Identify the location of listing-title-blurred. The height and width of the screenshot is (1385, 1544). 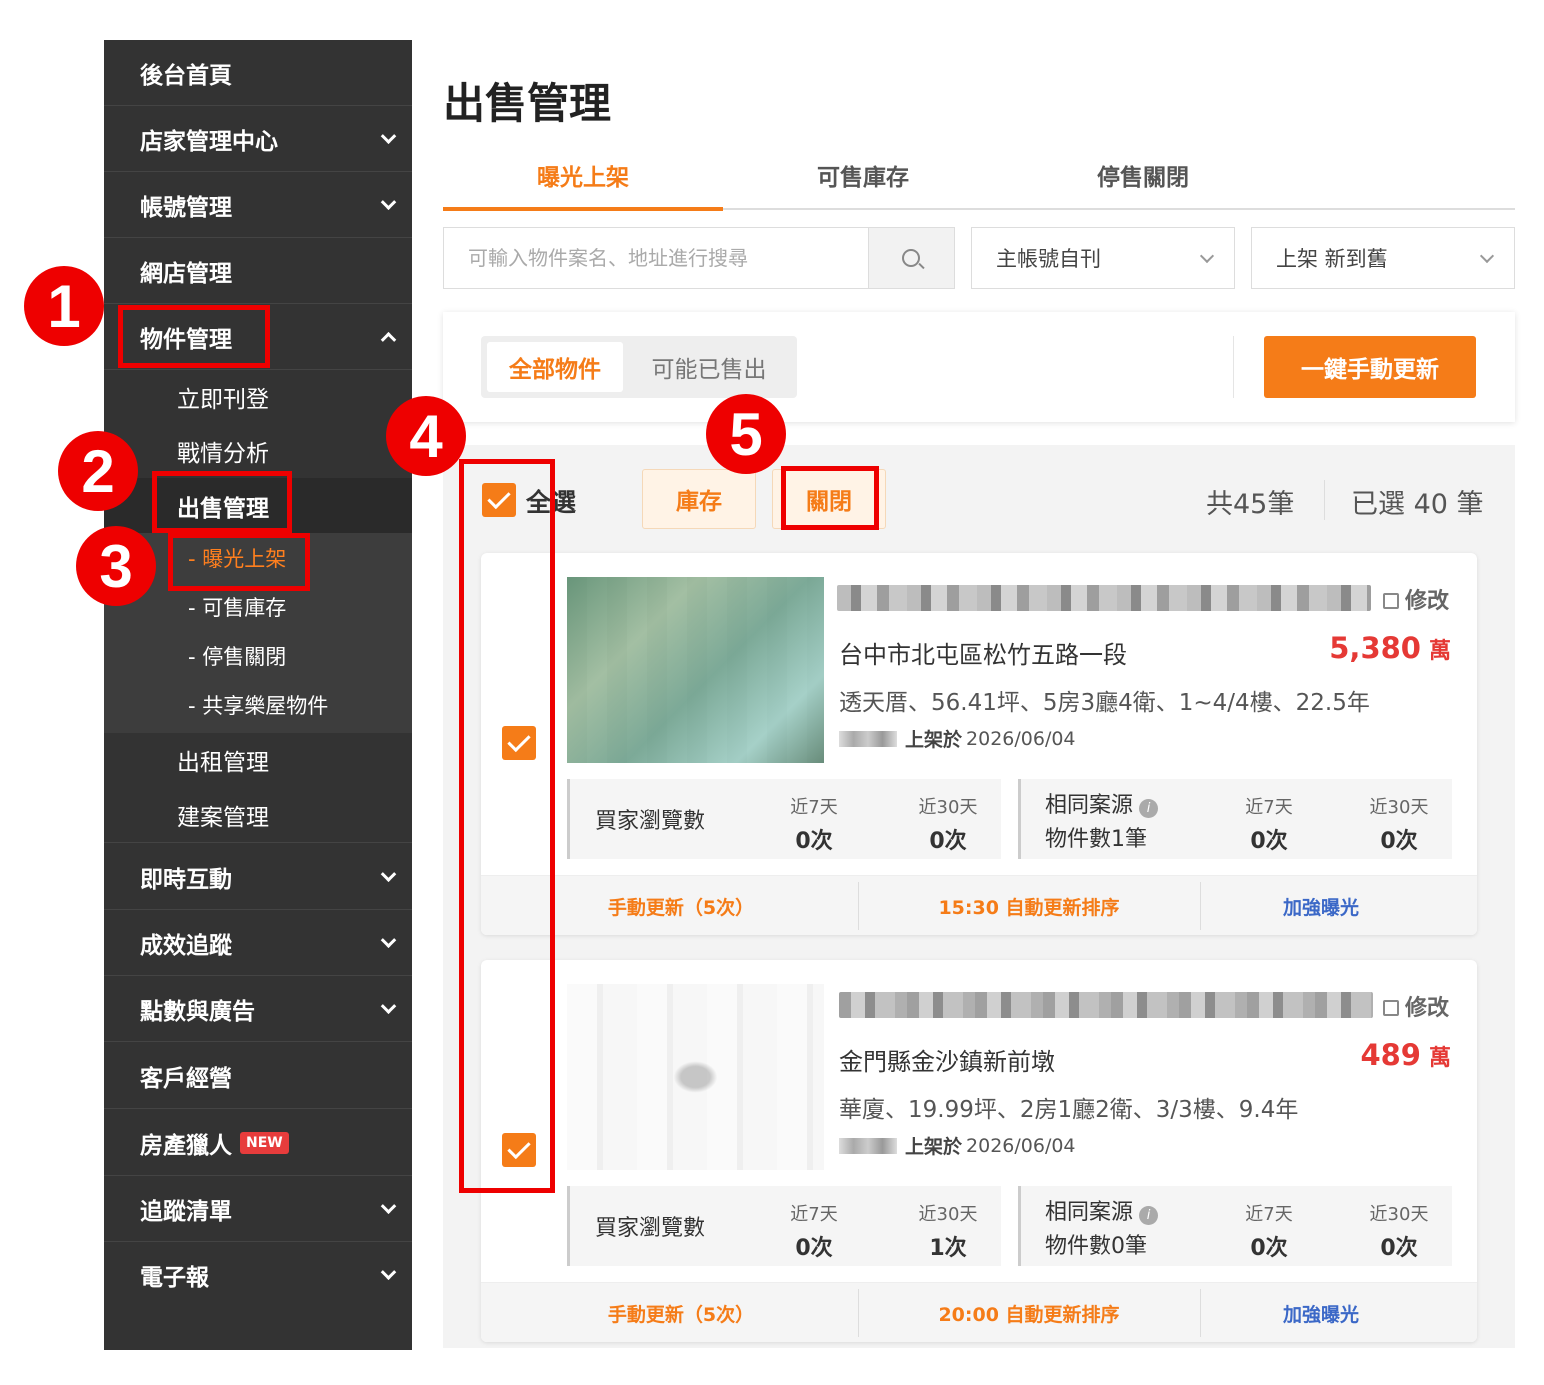
(1104, 598).